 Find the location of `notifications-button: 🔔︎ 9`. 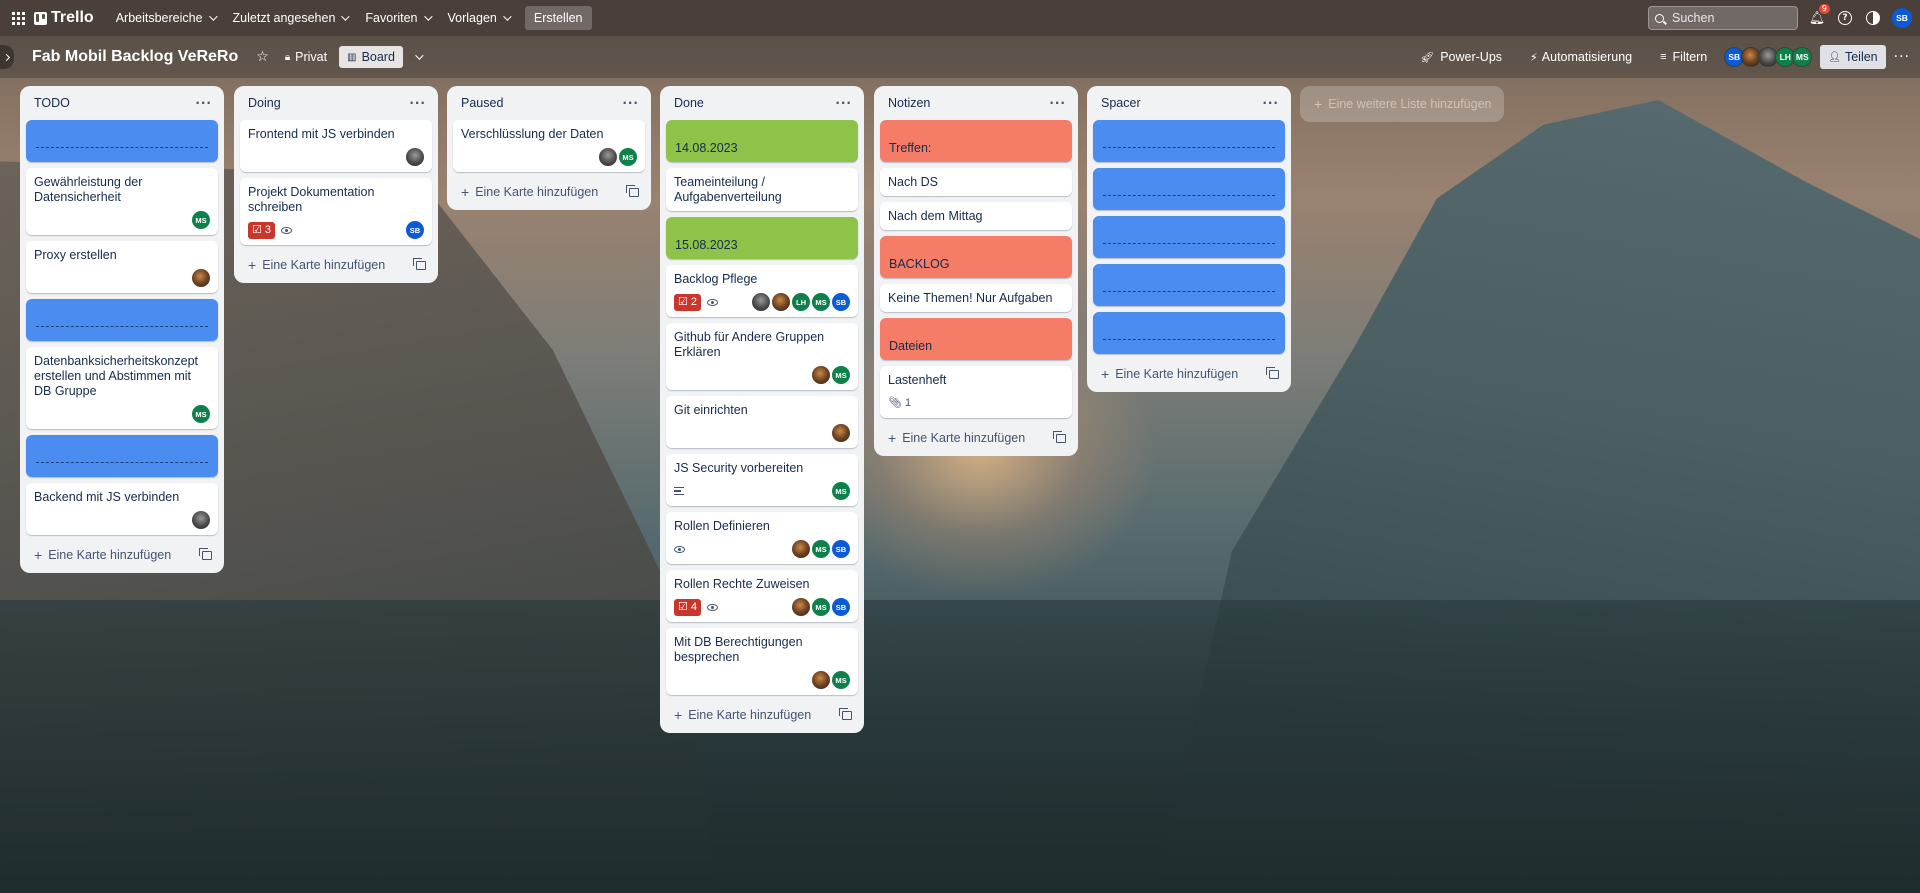

notifications-button: 🔔︎ 9 is located at coordinates (1819, 15).